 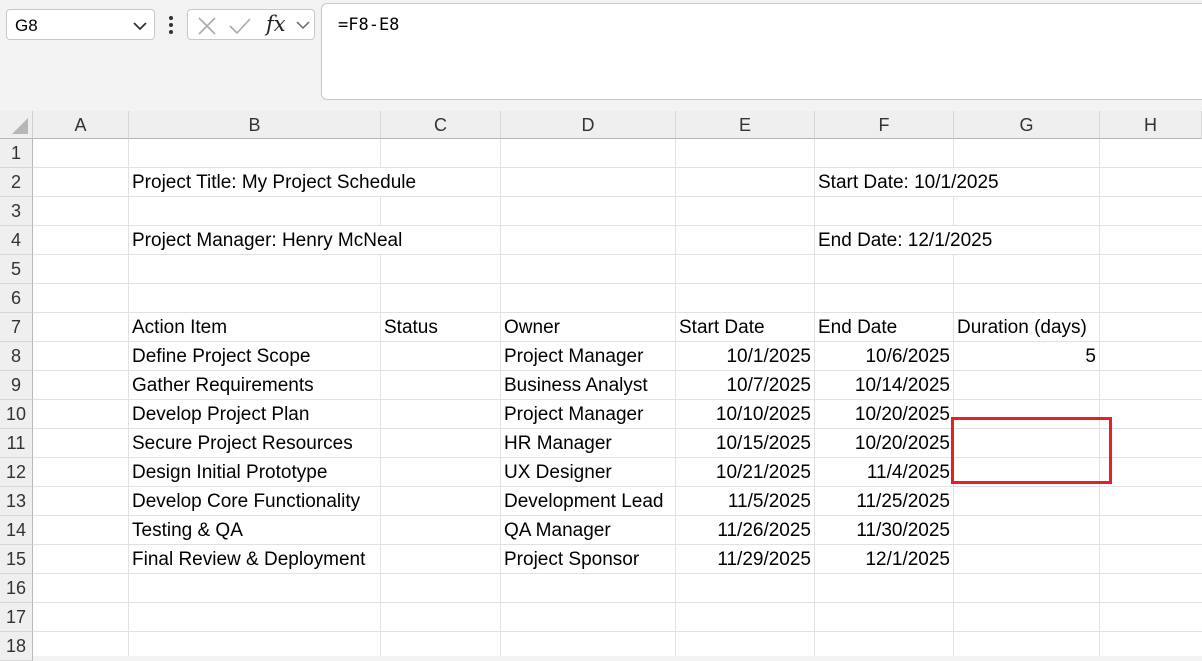 I want to click on row-header-3: 3, so click(x=16, y=211).